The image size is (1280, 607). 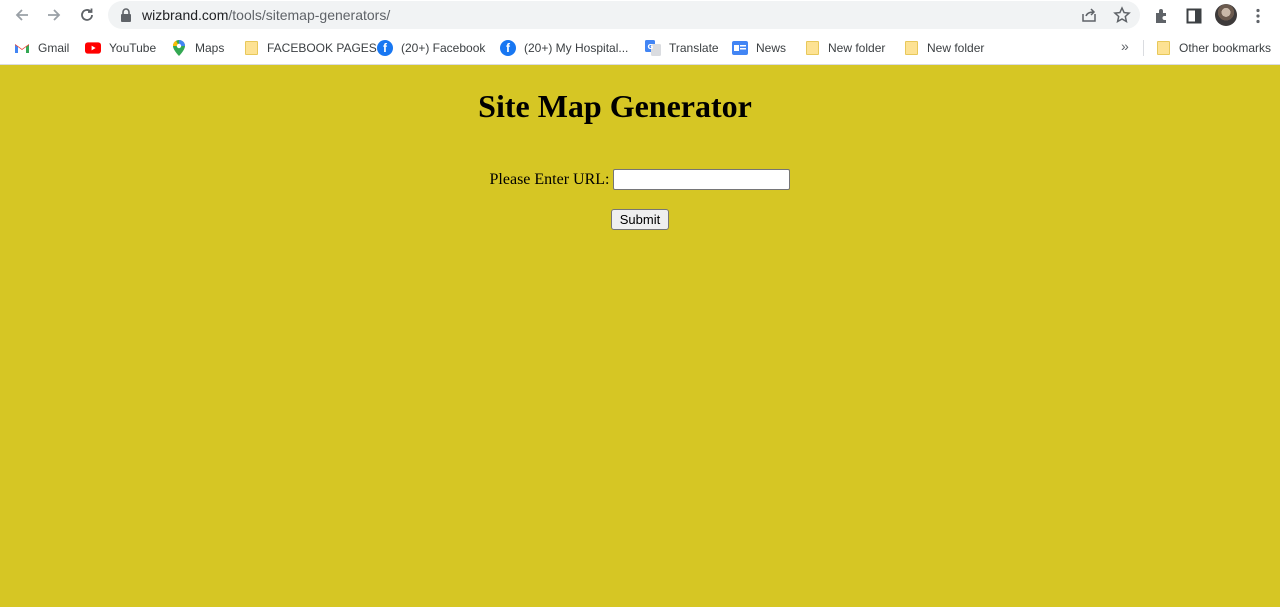 What do you see at coordinates (624, 15) in the screenshot?
I see `address-bar: wizbrand.com/tools/sitemap-generators/` at bounding box center [624, 15].